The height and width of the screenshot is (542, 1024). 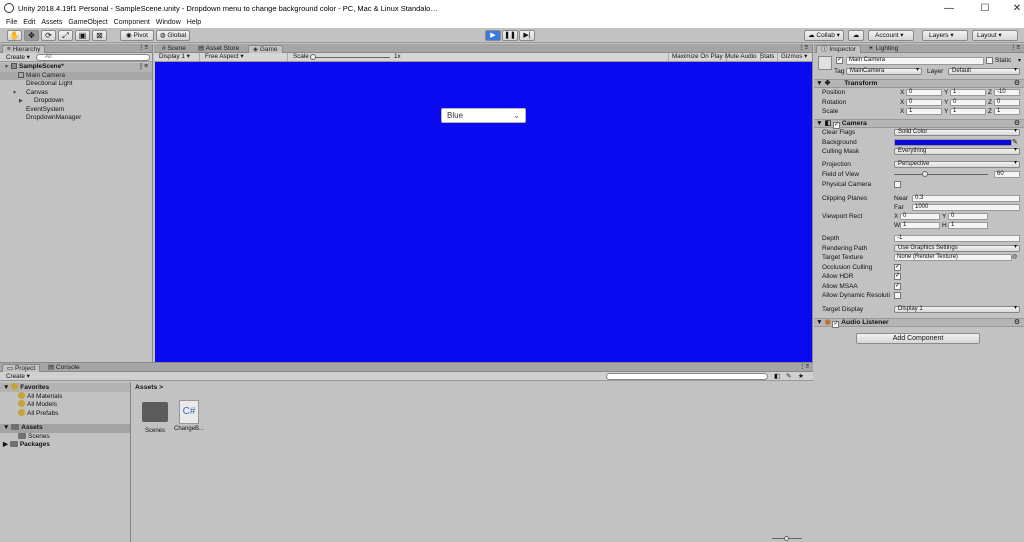 I want to click on position-y-field: 1, so click(x=968, y=92).